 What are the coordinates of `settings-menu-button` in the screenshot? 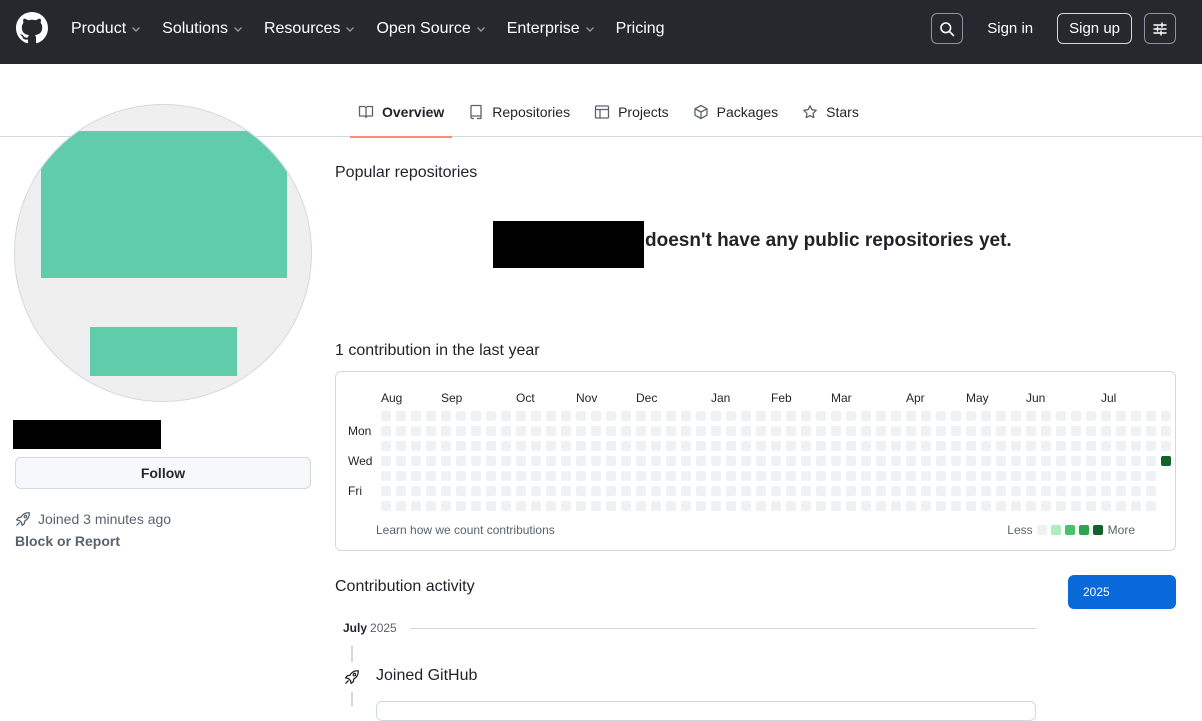 It's located at (1160, 28).